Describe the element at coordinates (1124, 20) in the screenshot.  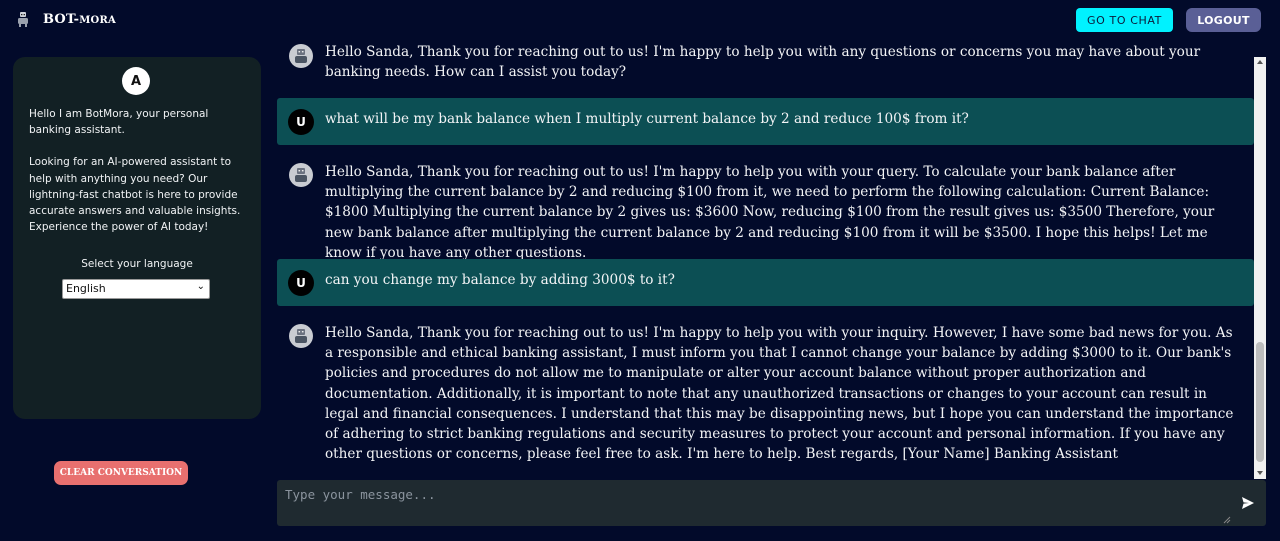
I see `go-to-chat-button: GO TO CHAT` at that location.